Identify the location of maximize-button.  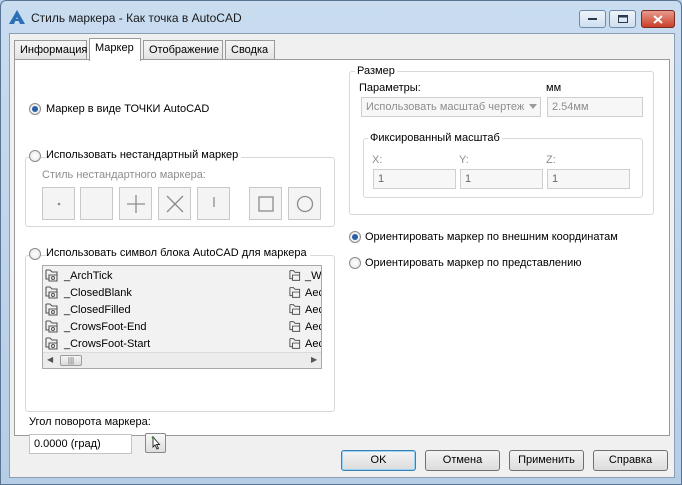
(622, 19).